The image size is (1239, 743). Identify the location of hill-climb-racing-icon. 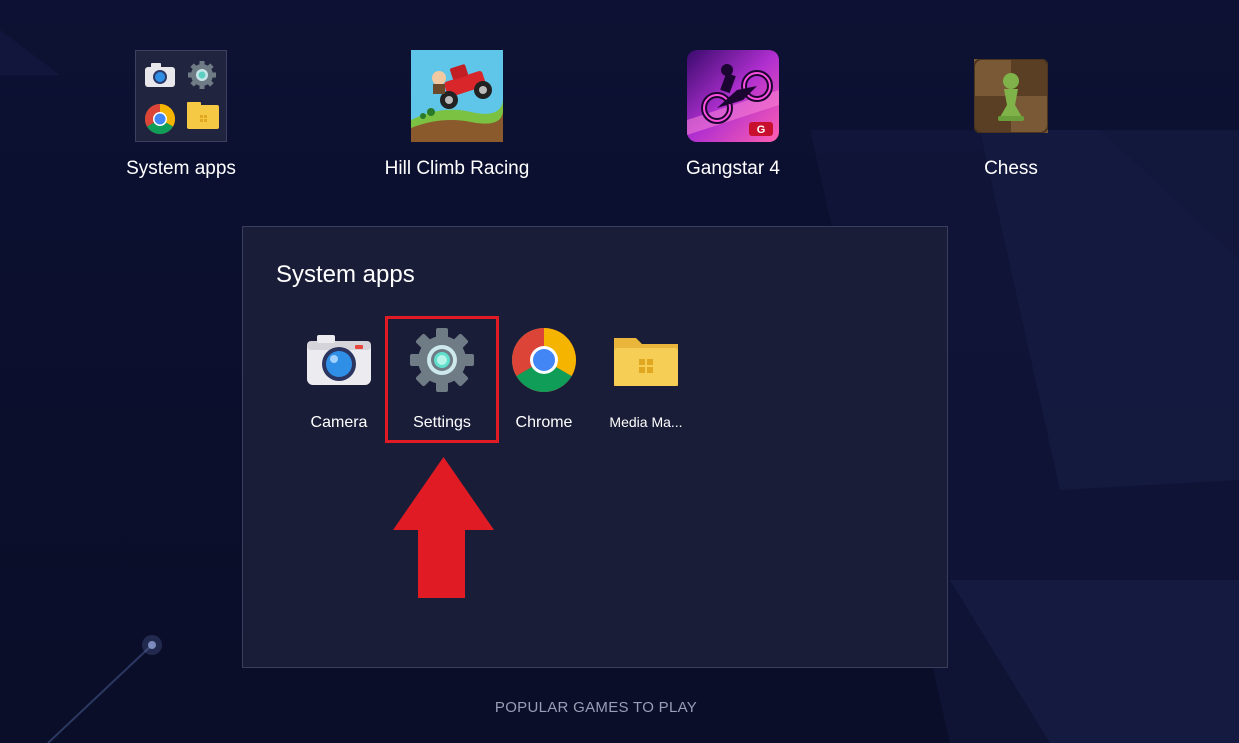
(457, 96).